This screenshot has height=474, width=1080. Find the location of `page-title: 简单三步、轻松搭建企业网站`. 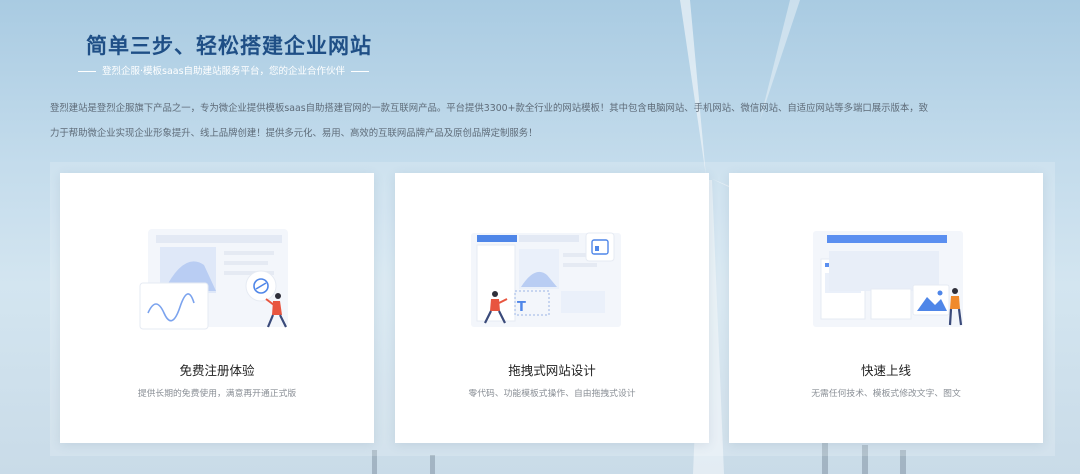

page-title: 简单三步、轻松搭建企业网站 is located at coordinates (229, 46).